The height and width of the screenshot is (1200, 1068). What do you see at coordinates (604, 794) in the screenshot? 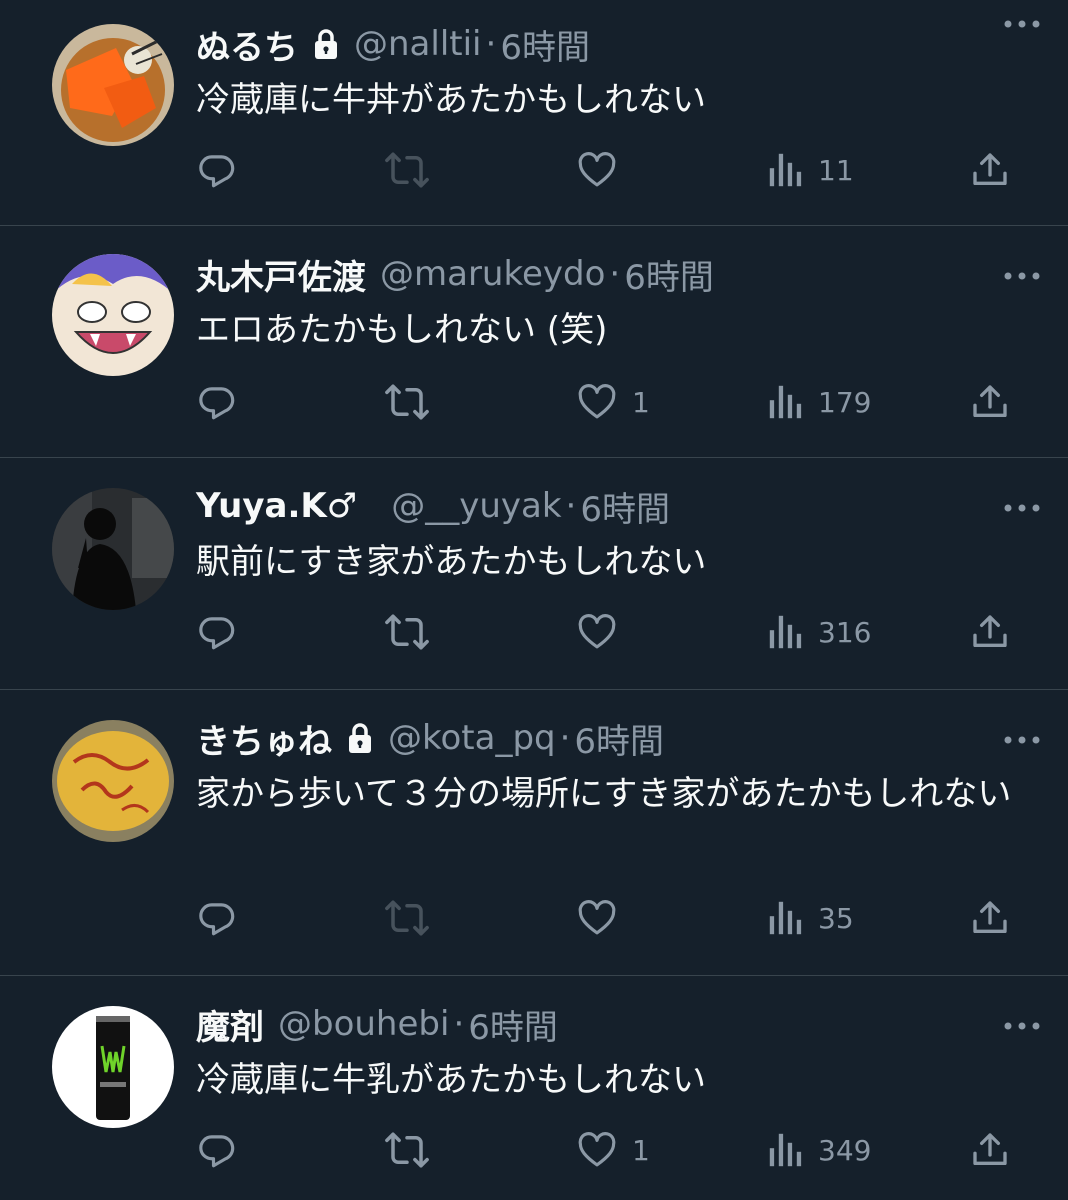
I see `tweet-text: 家から歩いて３分の場所にすき家があたかもしれない` at bounding box center [604, 794].